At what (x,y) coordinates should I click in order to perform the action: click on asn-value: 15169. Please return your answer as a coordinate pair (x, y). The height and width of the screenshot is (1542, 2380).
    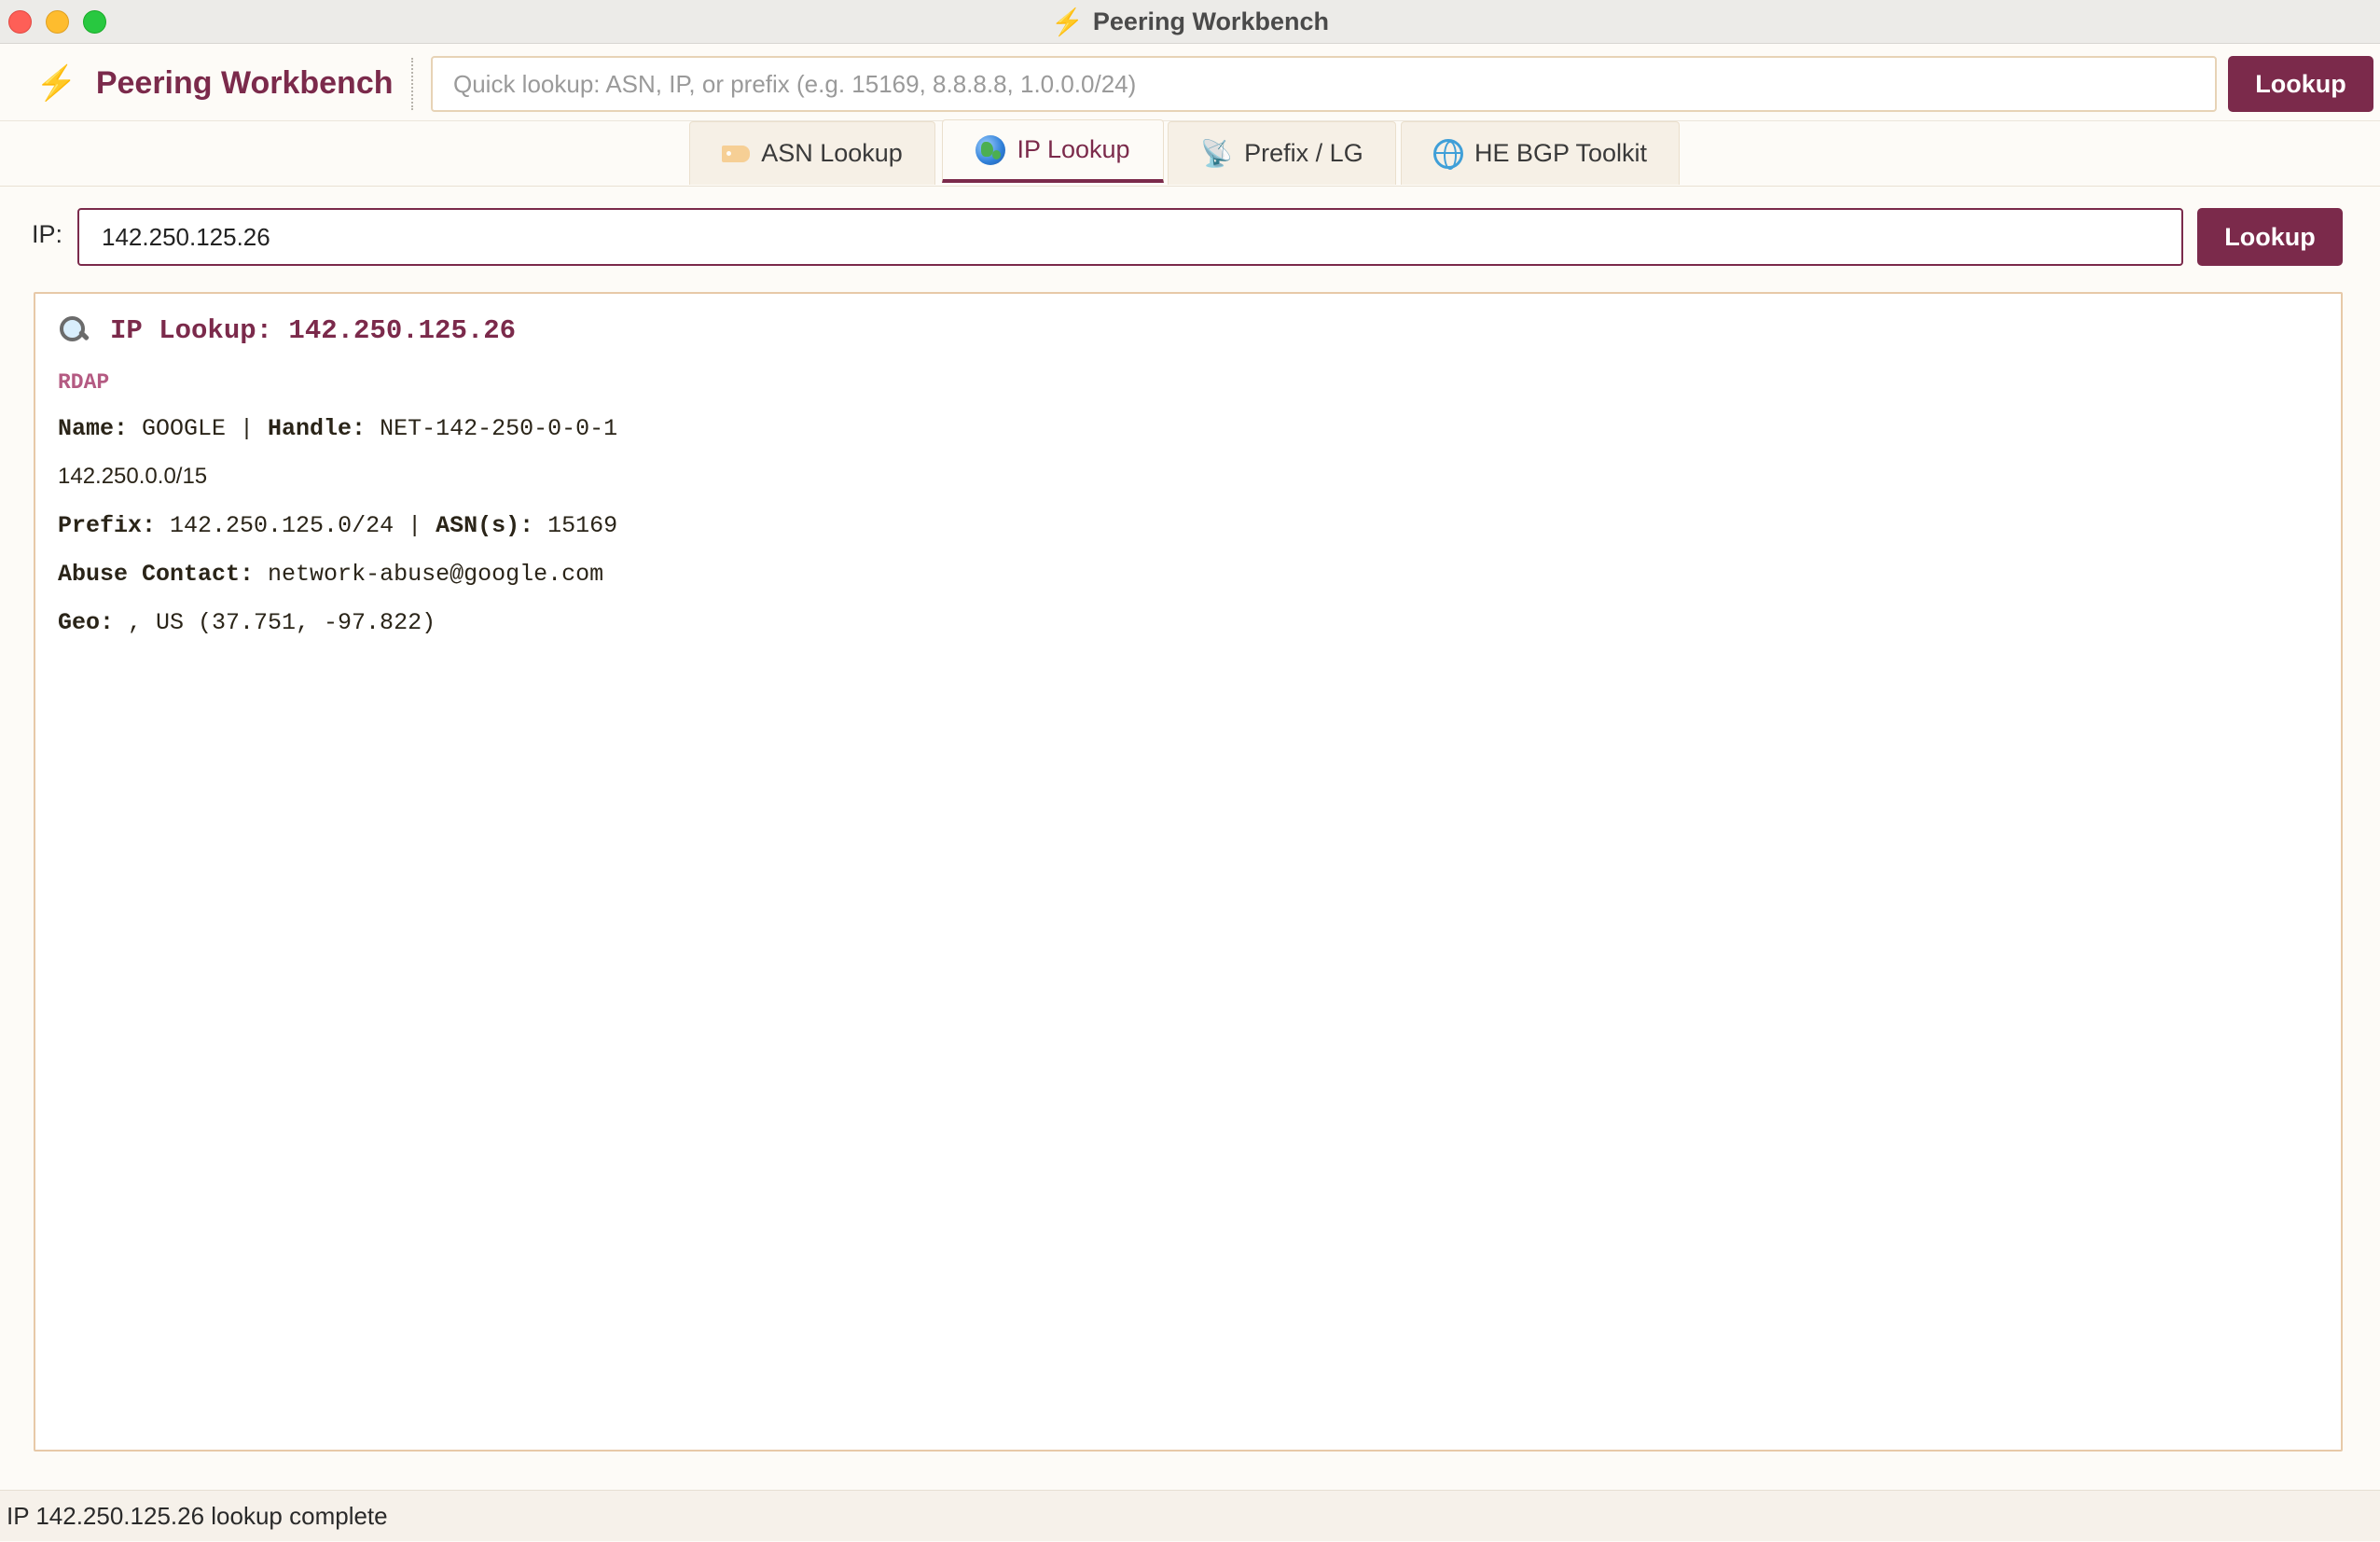
    Looking at the image, I should click on (575, 525).